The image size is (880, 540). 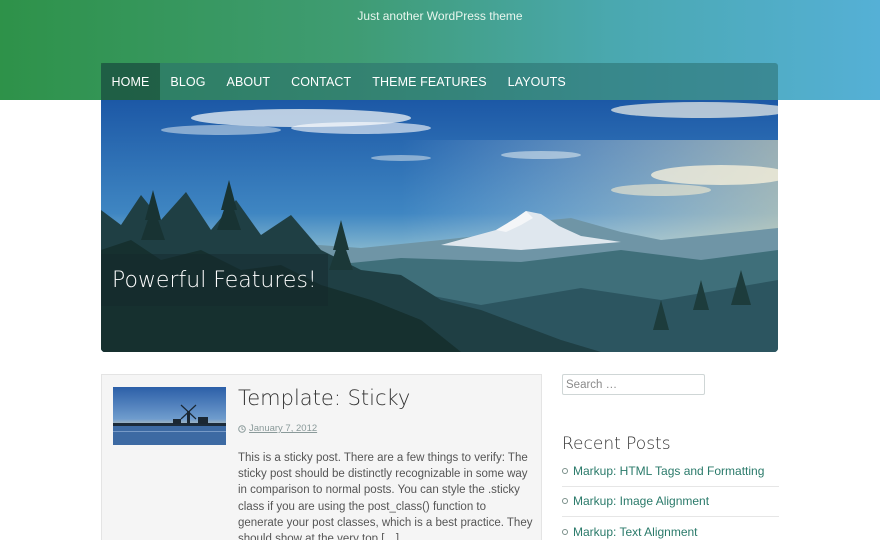 What do you see at coordinates (641, 501) in the screenshot?
I see `recent-post-link: Markup: Image Alignment` at bounding box center [641, 501].